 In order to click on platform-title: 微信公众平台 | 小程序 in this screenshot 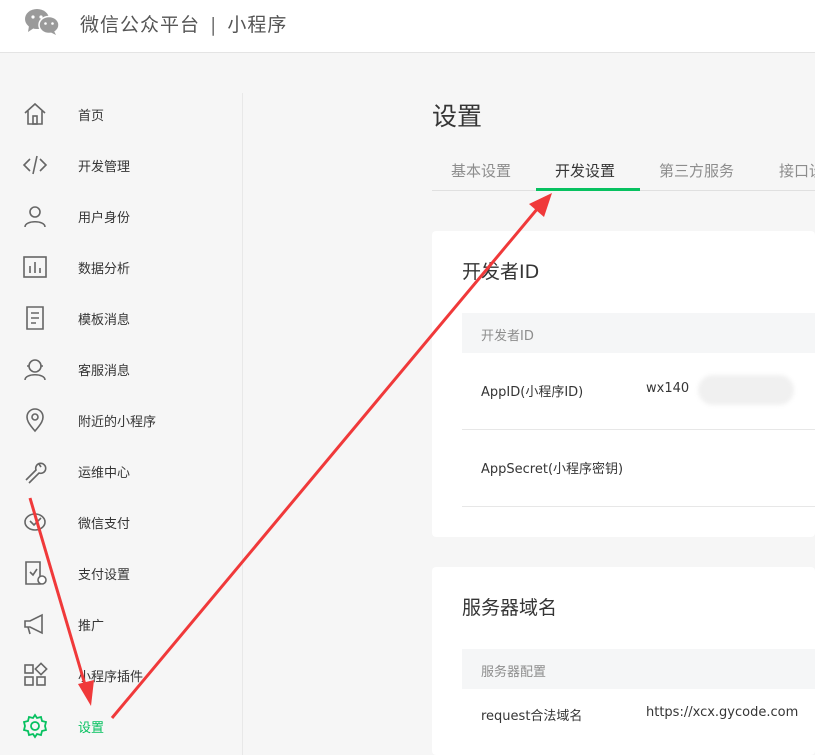, I will do `click(183, 23)`.